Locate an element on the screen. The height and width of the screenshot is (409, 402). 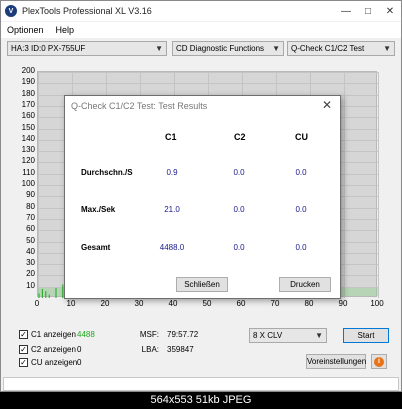
title-bar: V PlexTools Professional XL V3.16 — □ ✕ is located at coordinates (201, 11).